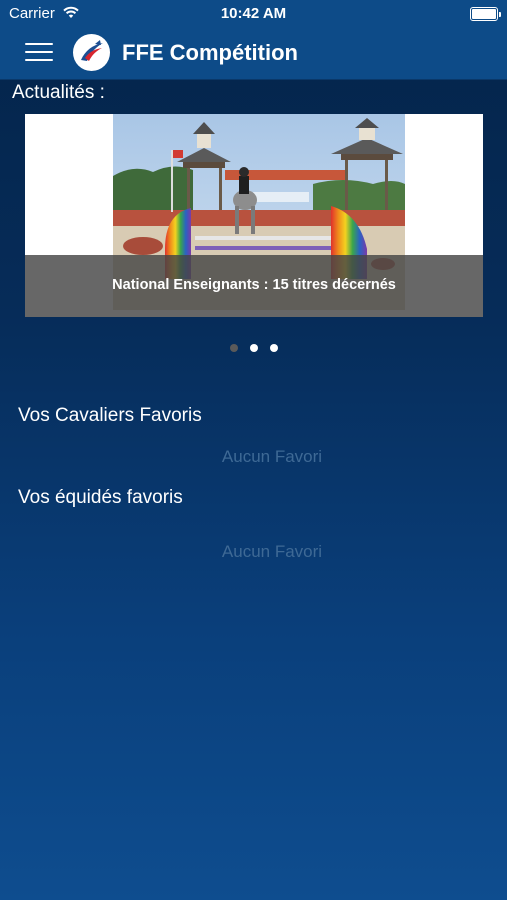 The width and height of the screenshot is (507, 900). I want to click on favorite-riders-label: Vos Cavaliers Favoris, so click(110, 415).